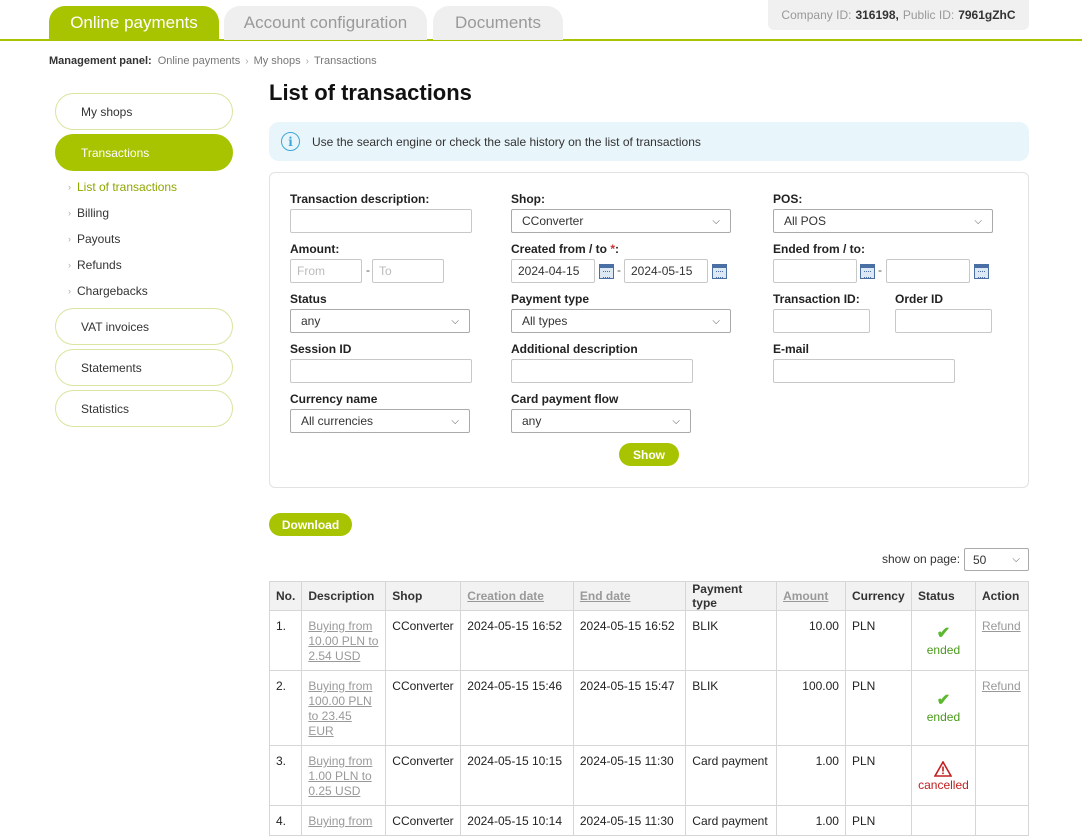 The height and width of the screenshot is (836, 1082). I want to click on transaction-id-input, so click(821, 321).